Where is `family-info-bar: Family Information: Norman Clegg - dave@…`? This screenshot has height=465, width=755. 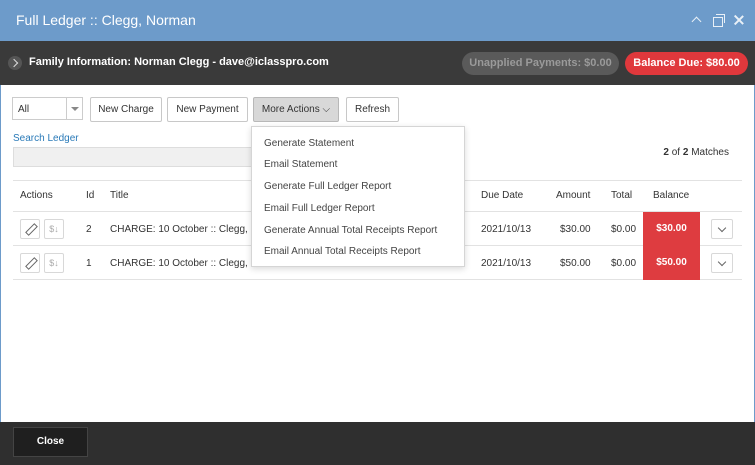
family-info-bar: Family Information: Norman Clegg - dave@… is located at coordinates (377, 63).